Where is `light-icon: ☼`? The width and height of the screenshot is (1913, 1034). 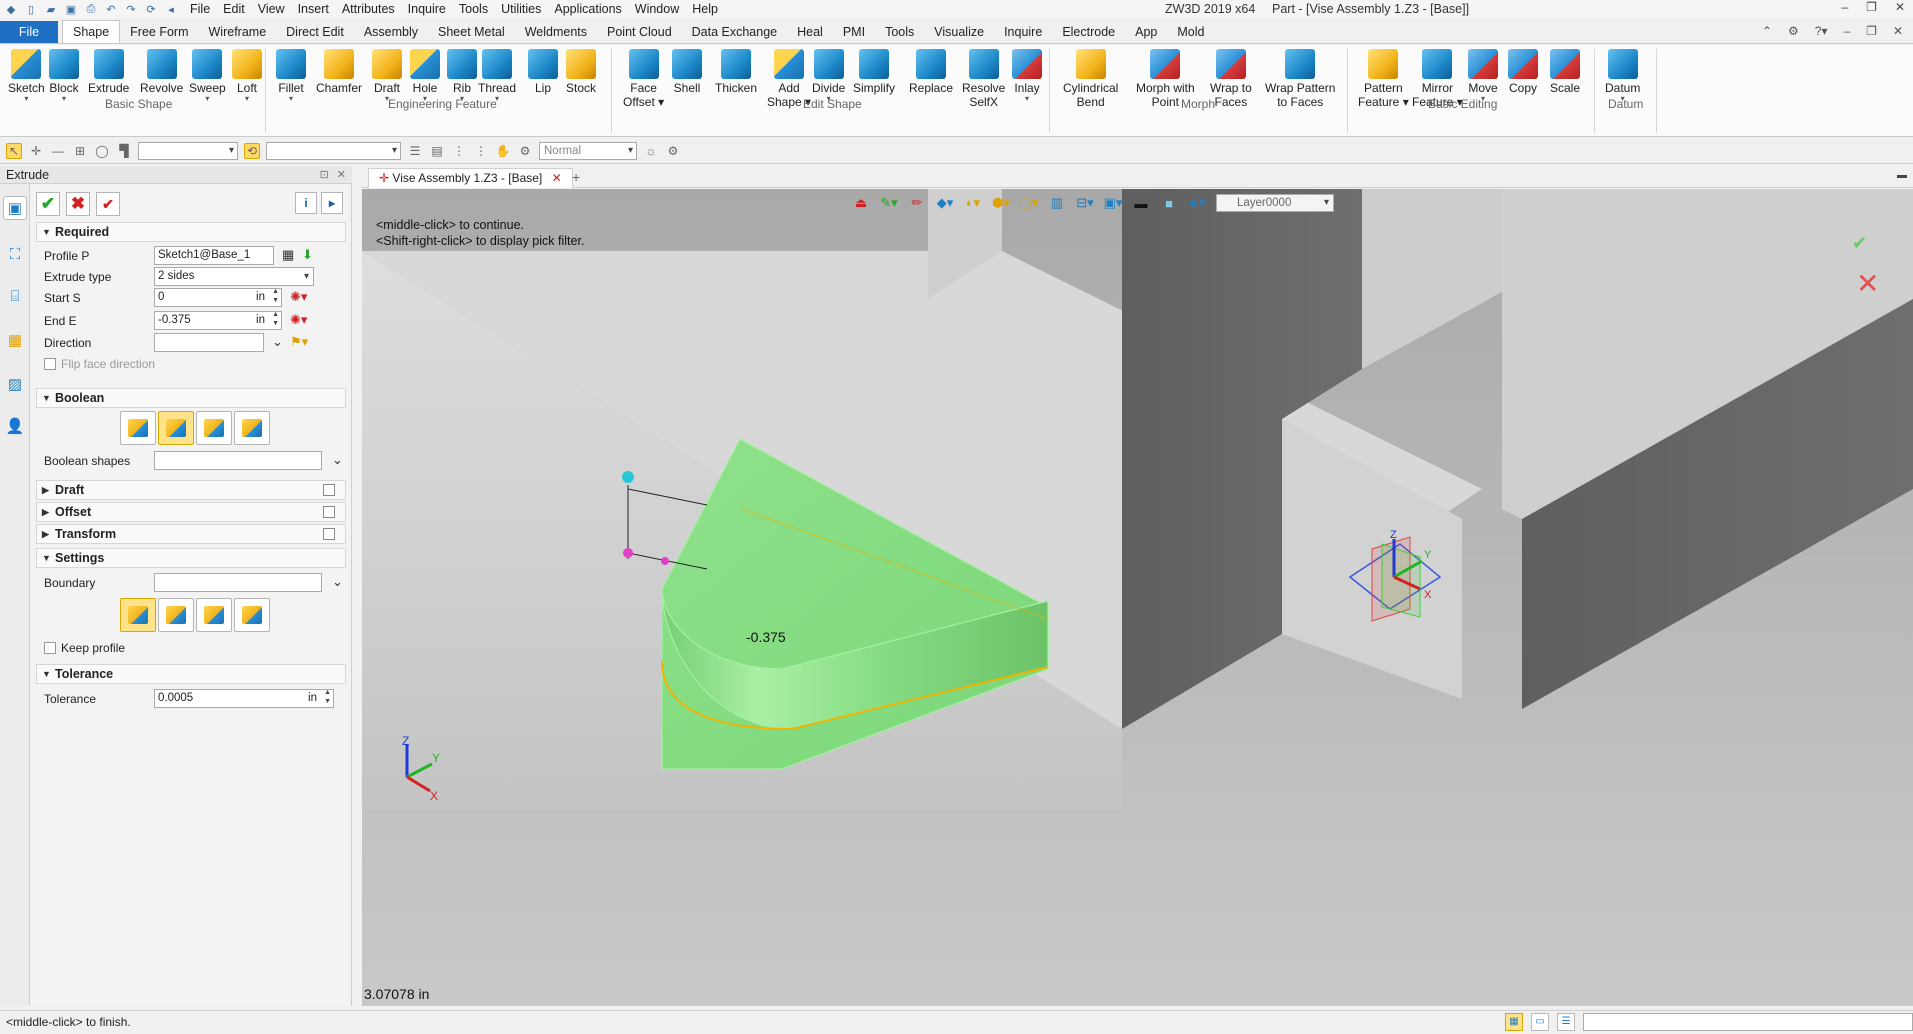 light-icon: ☼ is located at coordinates (651, 151).